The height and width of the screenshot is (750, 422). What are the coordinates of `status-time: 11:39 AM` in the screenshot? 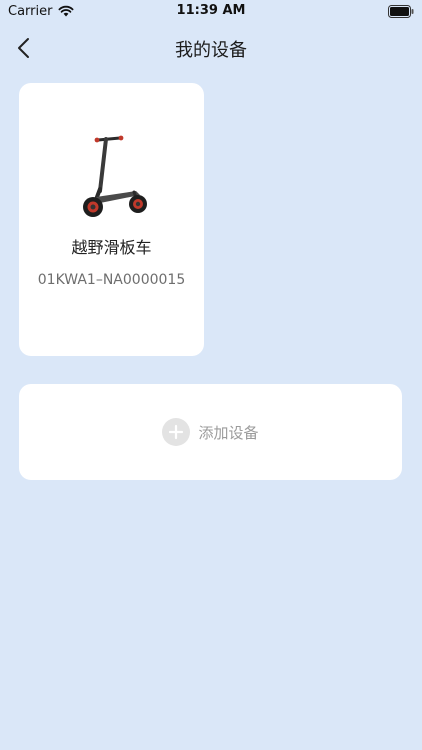 It's located at (211, 10).